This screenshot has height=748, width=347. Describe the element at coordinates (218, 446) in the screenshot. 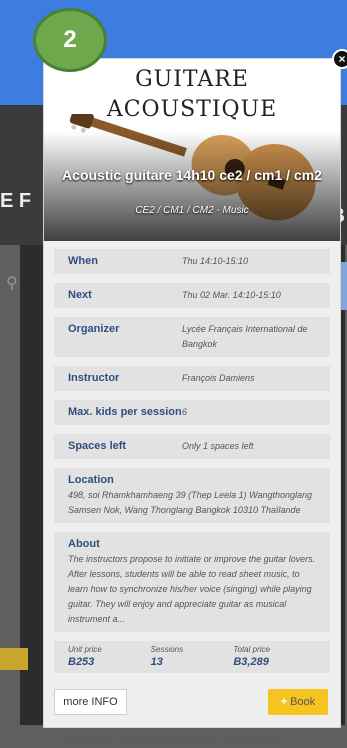

I see `detail-value: Only 1 spaces left` at that location.